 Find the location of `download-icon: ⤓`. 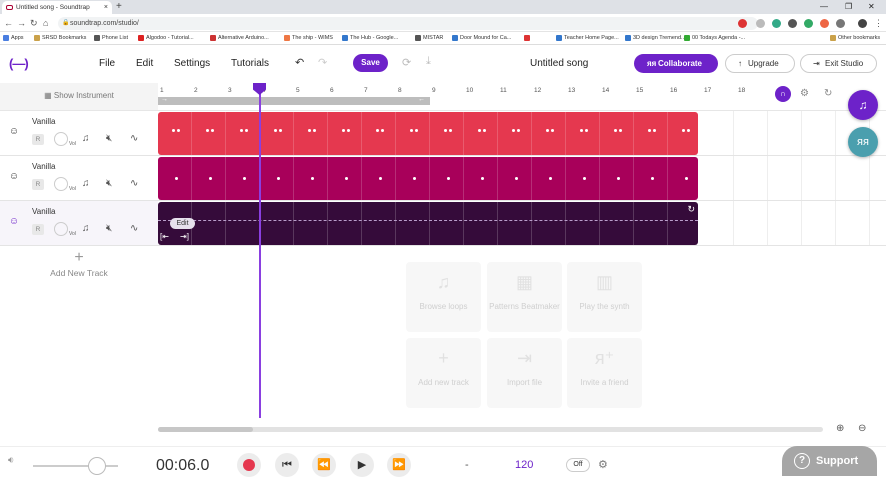

download-icon: ⤓ is located at coordinates (428, 61).